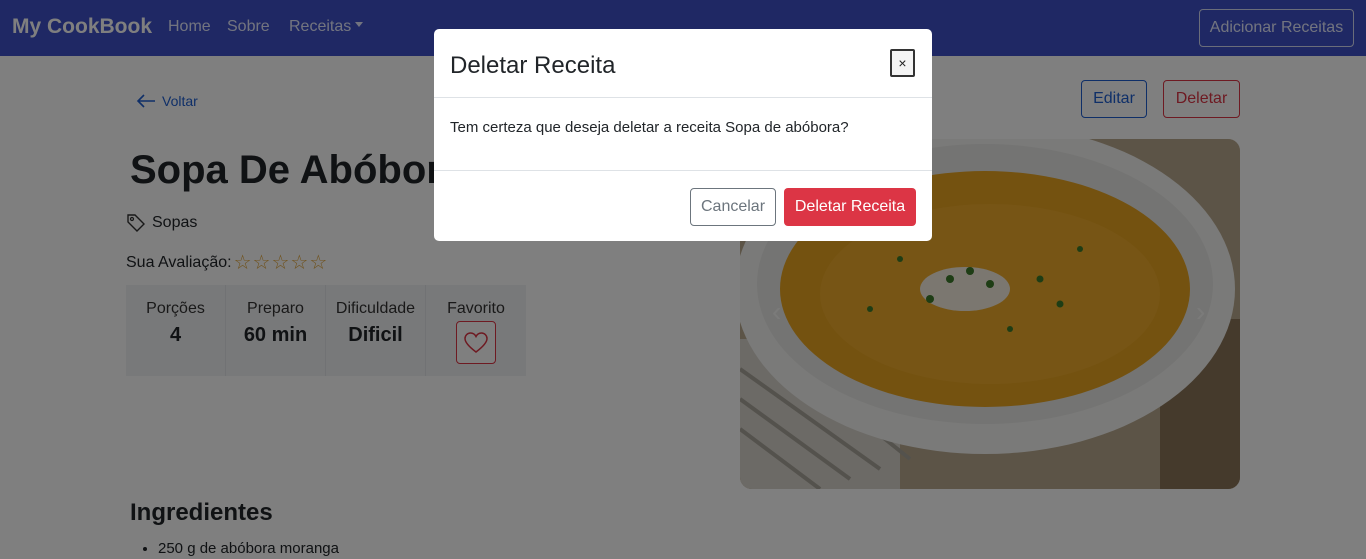 Image resolution: width=1366 pixels, height=559 pixels. I want to click on cancel-button: Cancelar, so click(733, 207).